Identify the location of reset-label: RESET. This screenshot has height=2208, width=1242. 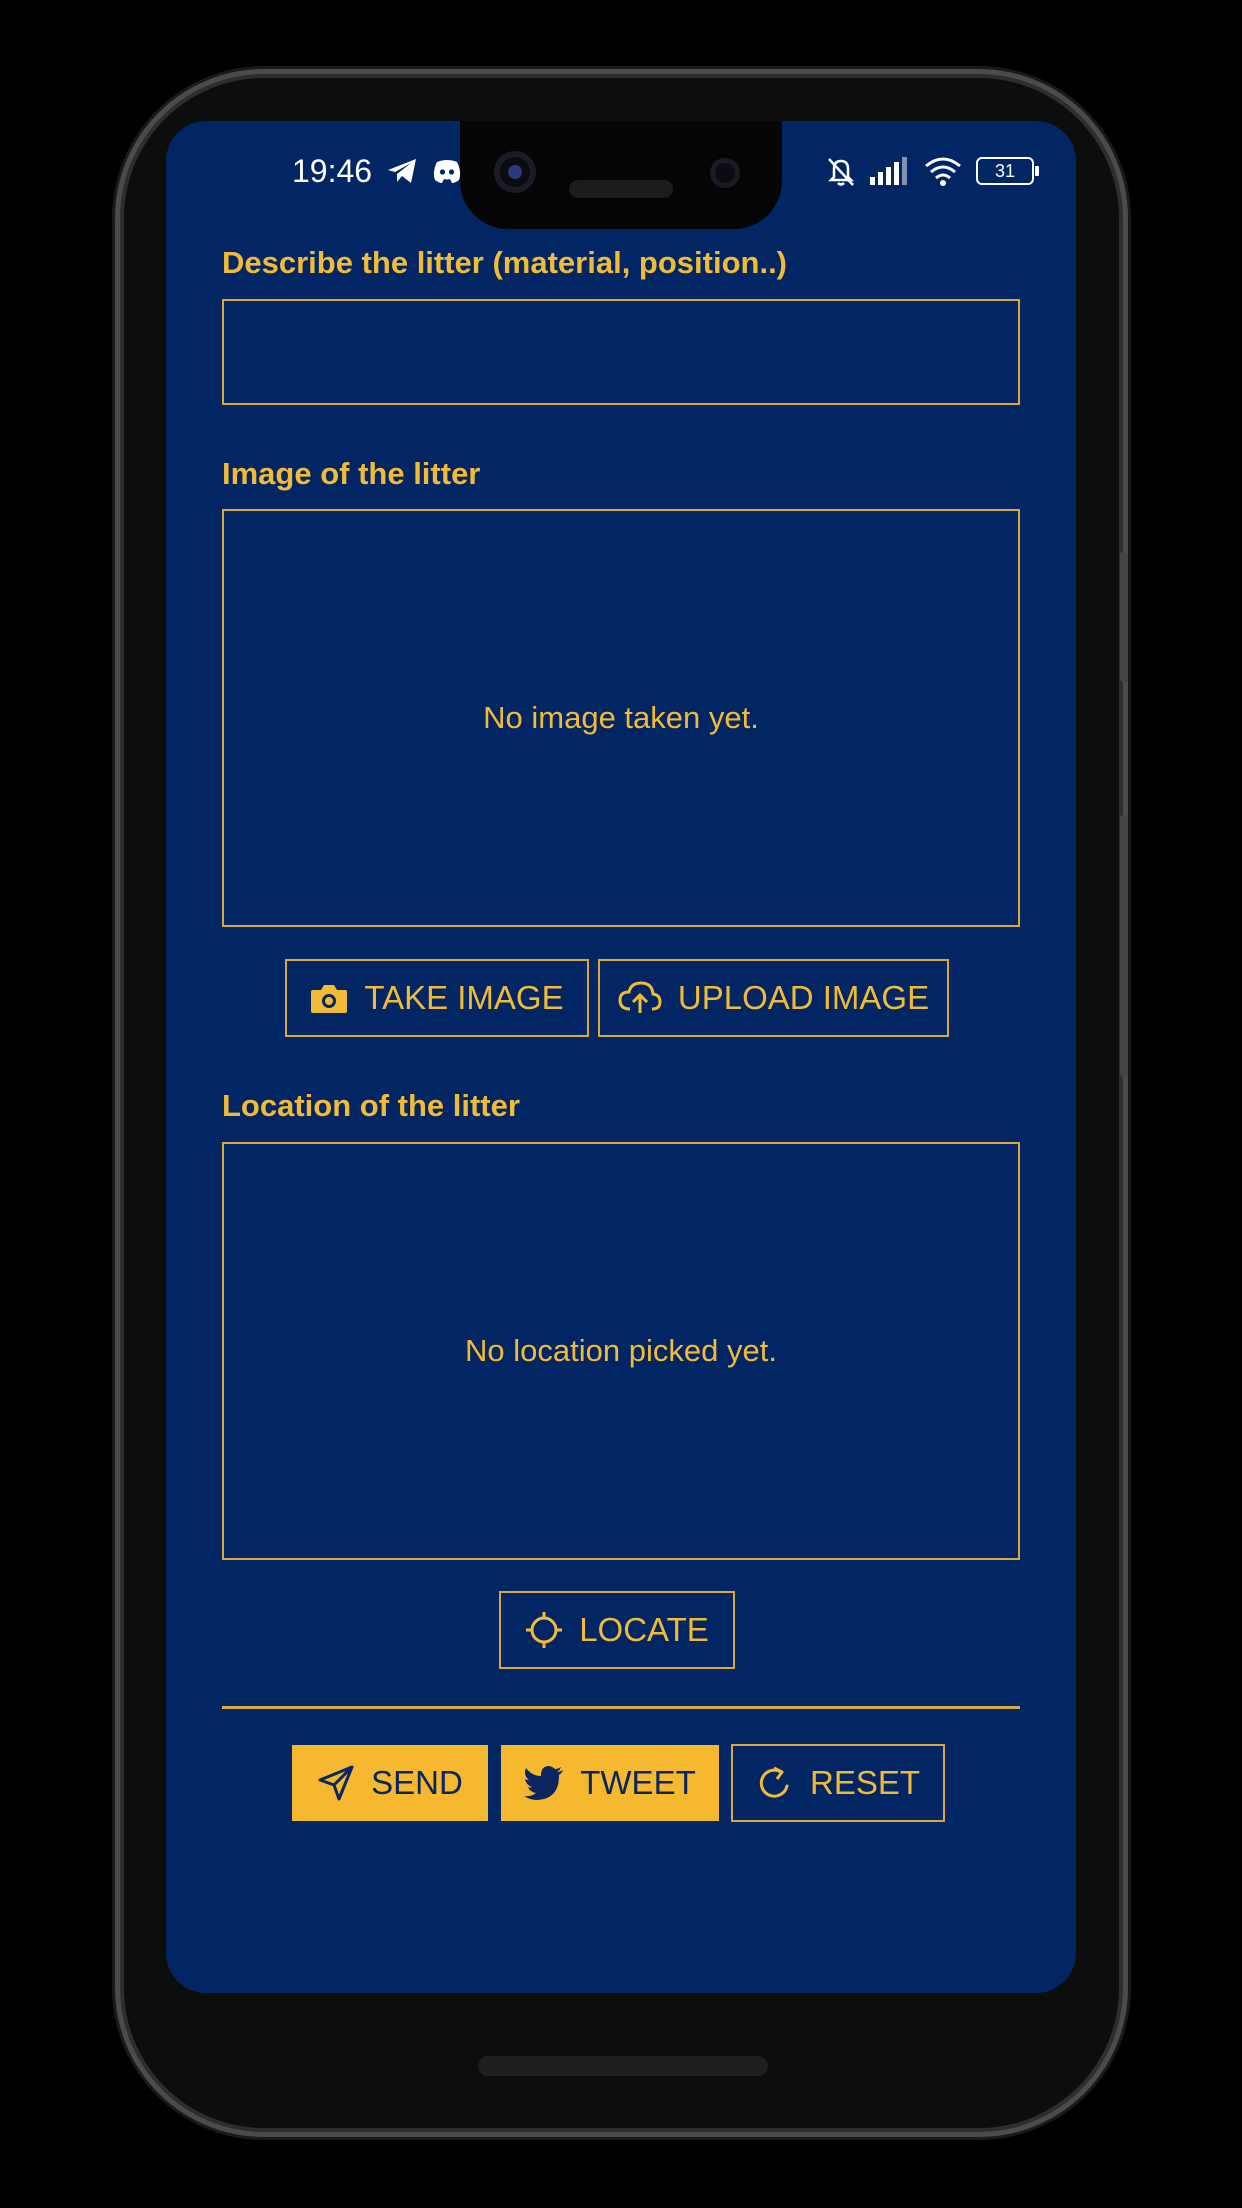
(865, 1782).